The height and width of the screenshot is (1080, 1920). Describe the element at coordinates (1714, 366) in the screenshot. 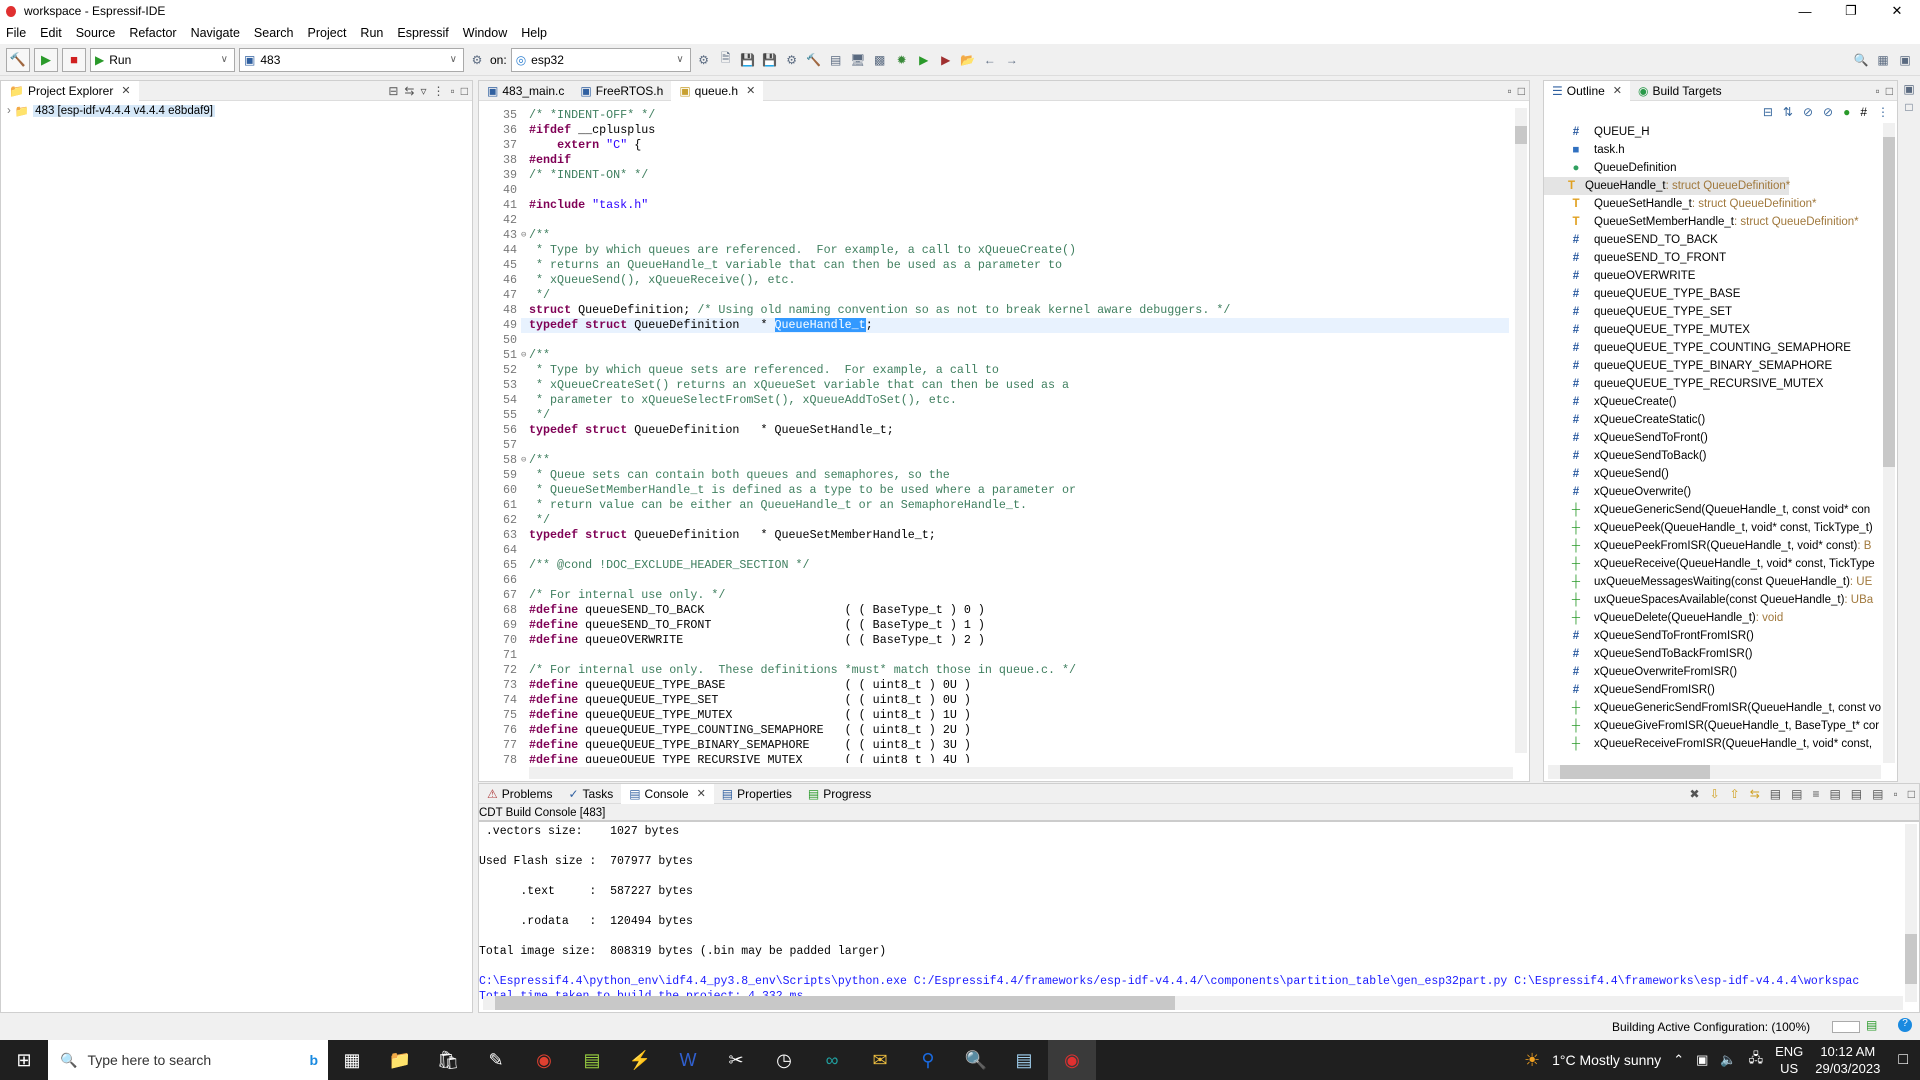

I see `outline-item: # queueQUEUE_TYPE_BINARY_SEMAPHORE` at that location.